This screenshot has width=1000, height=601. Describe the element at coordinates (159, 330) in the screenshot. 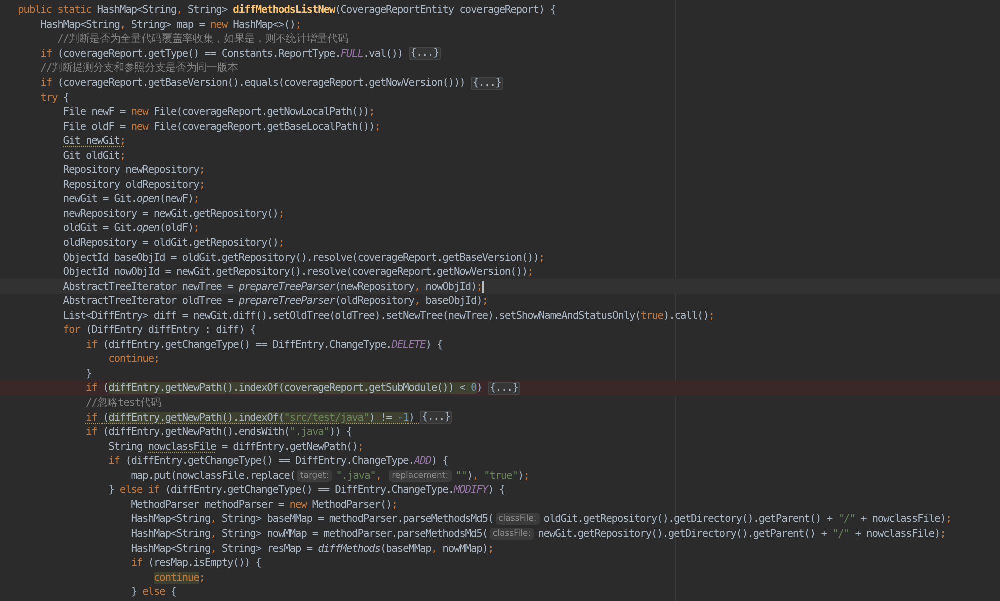

I see `code-text: for (DiffEntry diffEntry : diff) {` at that location.